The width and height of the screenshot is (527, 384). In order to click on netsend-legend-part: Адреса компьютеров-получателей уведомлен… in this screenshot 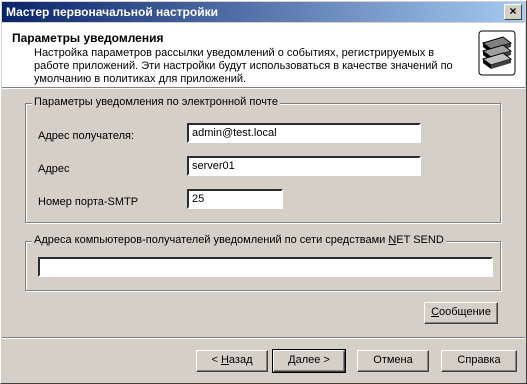, I will do `click(211, 240)`.